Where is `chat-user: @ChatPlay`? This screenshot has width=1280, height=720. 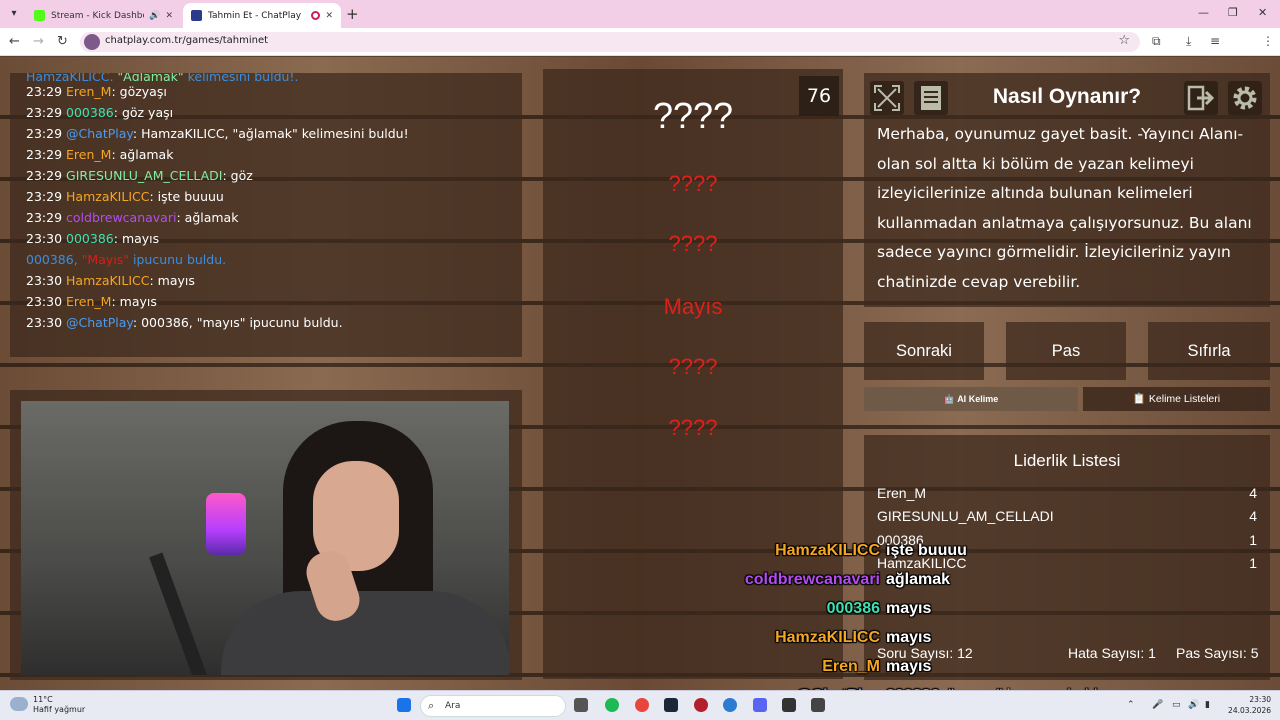 chat-user: @ChatPlay is located at coordinates (99, 133).